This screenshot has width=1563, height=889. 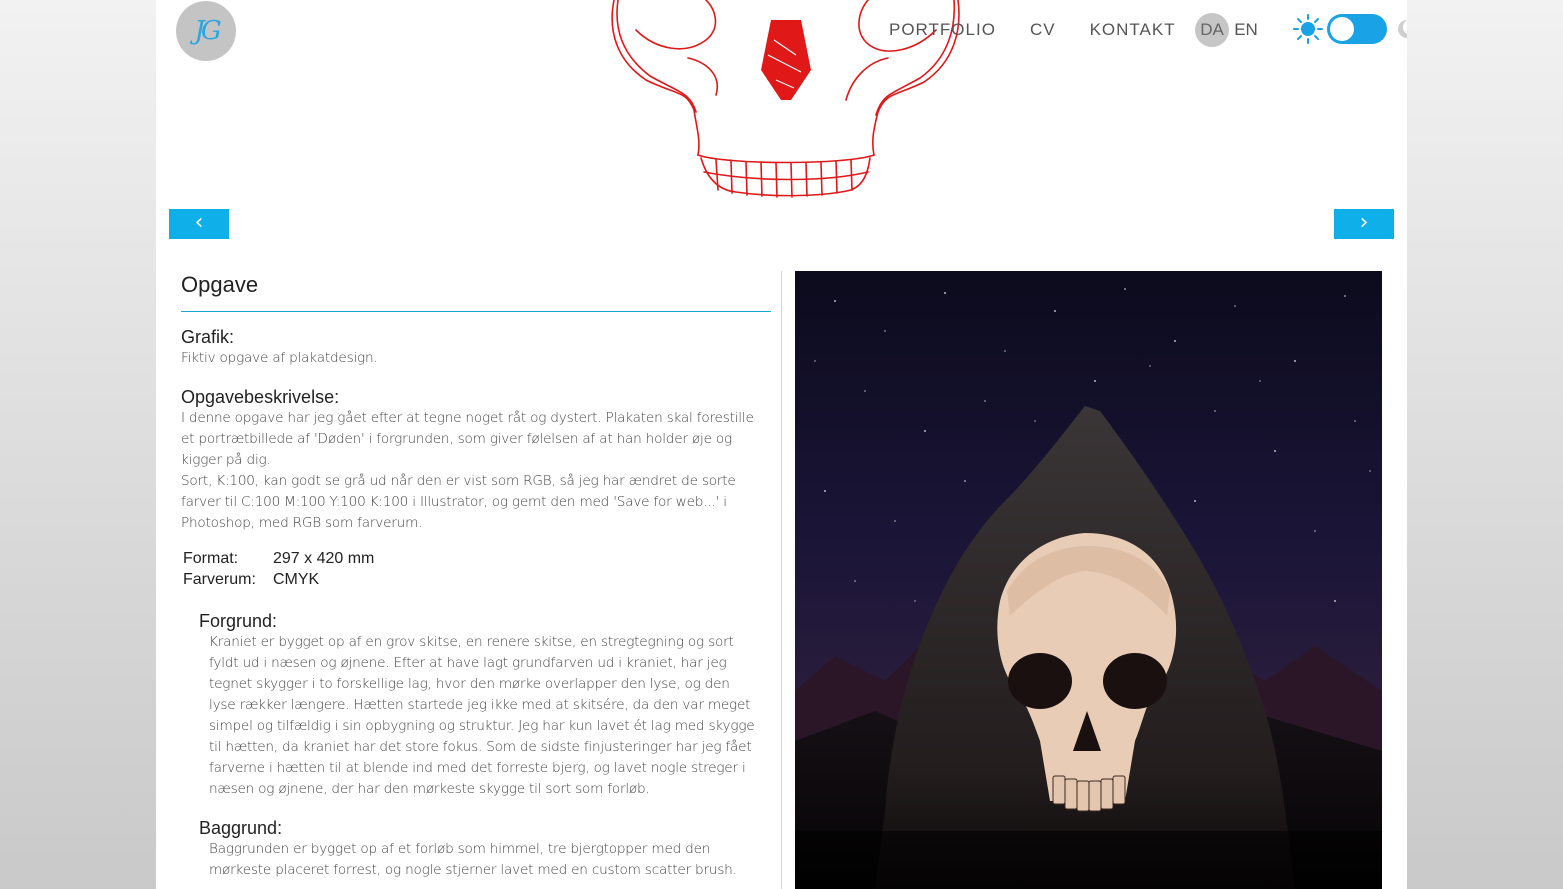 I want to click on nav-kontakt: KONTAKT, so click(x=1133, y=30).